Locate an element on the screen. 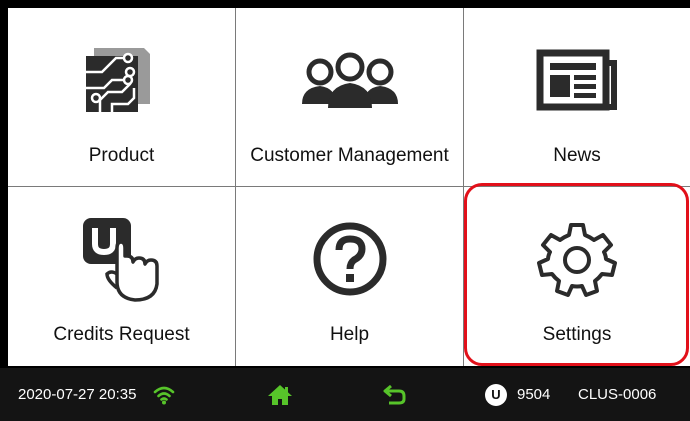 This screenshot has width=690, height=421. device-id: CLUS-0006 is located at coordinates (617, 394).